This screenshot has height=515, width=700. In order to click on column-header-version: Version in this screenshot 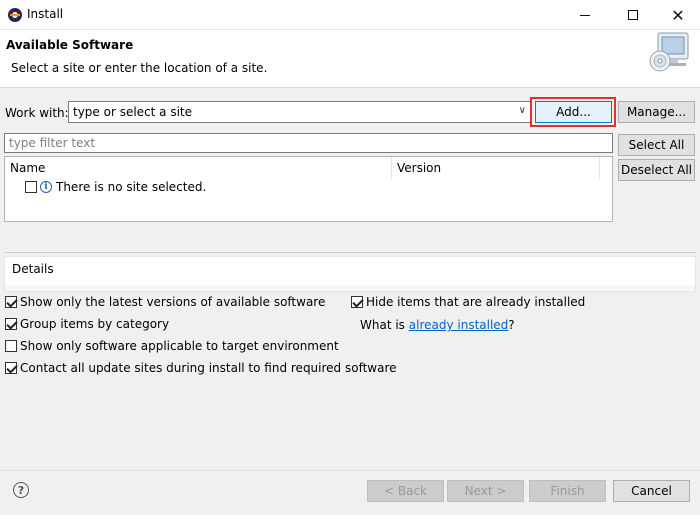, I will do `click(496, 168)`.